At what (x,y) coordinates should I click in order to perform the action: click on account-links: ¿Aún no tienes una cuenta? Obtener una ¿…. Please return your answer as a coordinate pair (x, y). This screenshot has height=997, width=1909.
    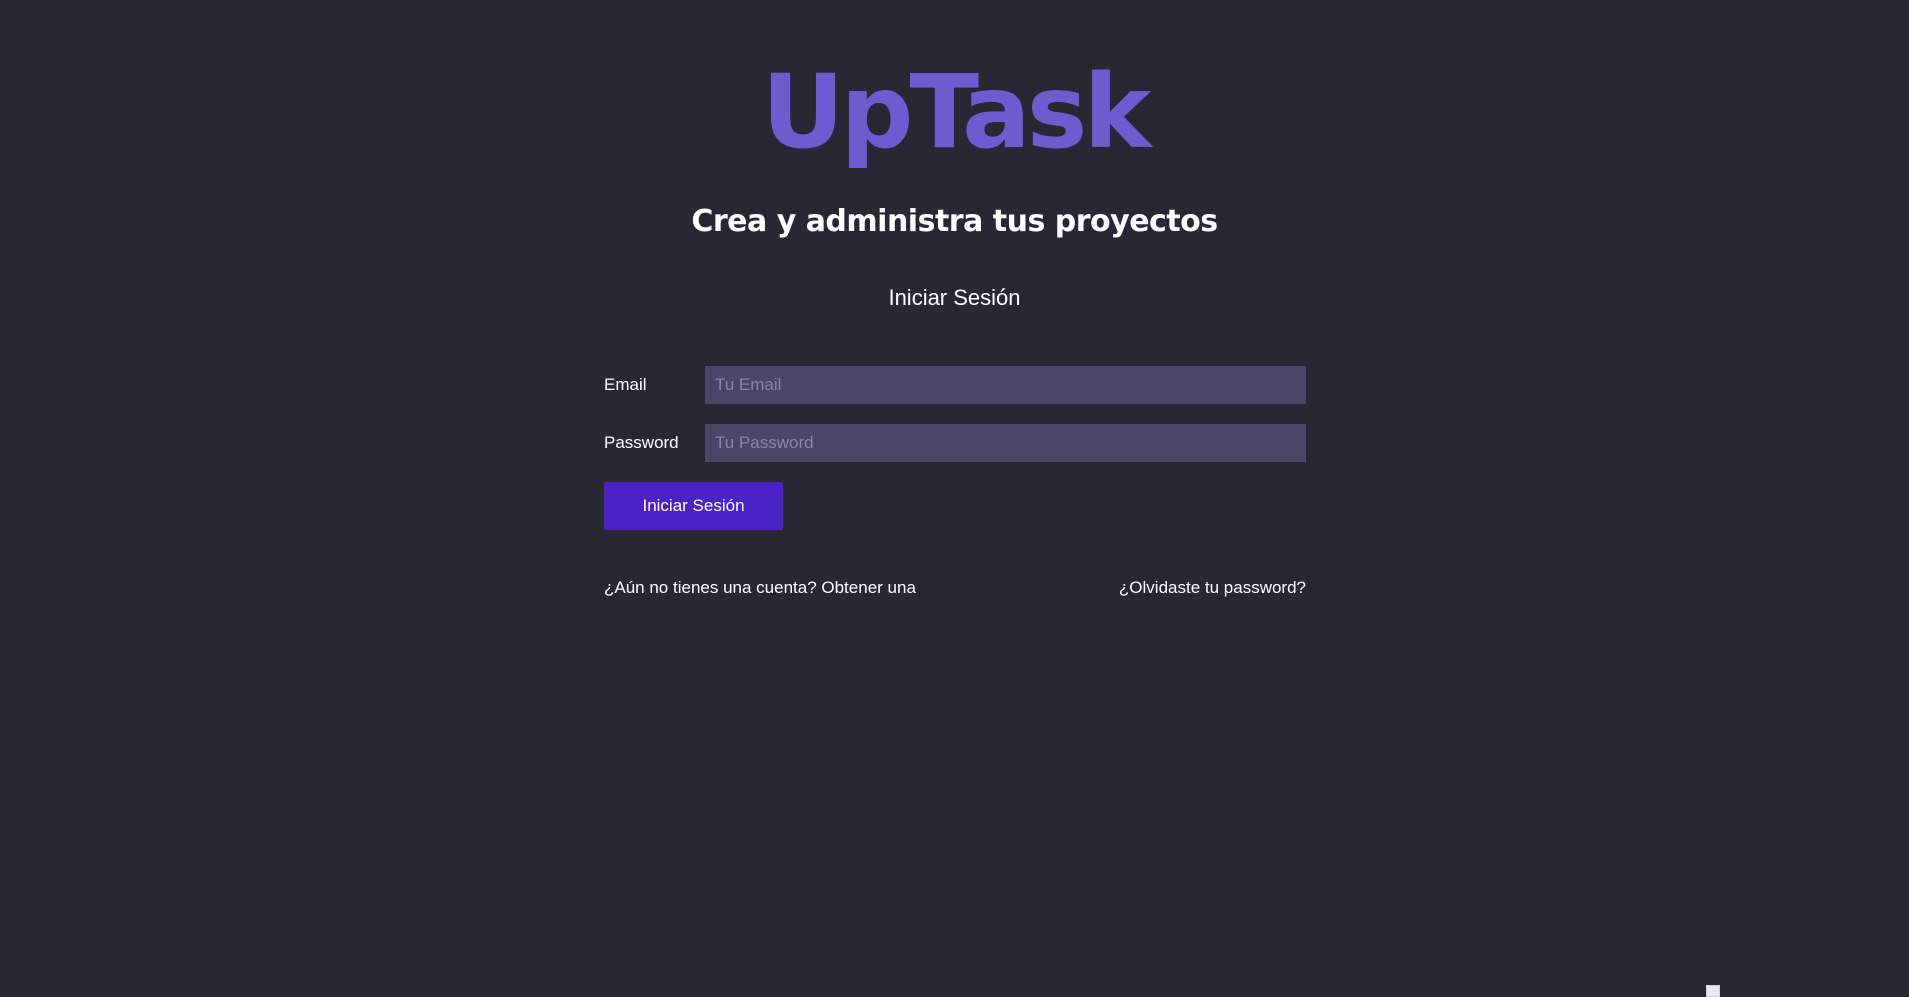
    Looking at the image, I should click on (955, 588).